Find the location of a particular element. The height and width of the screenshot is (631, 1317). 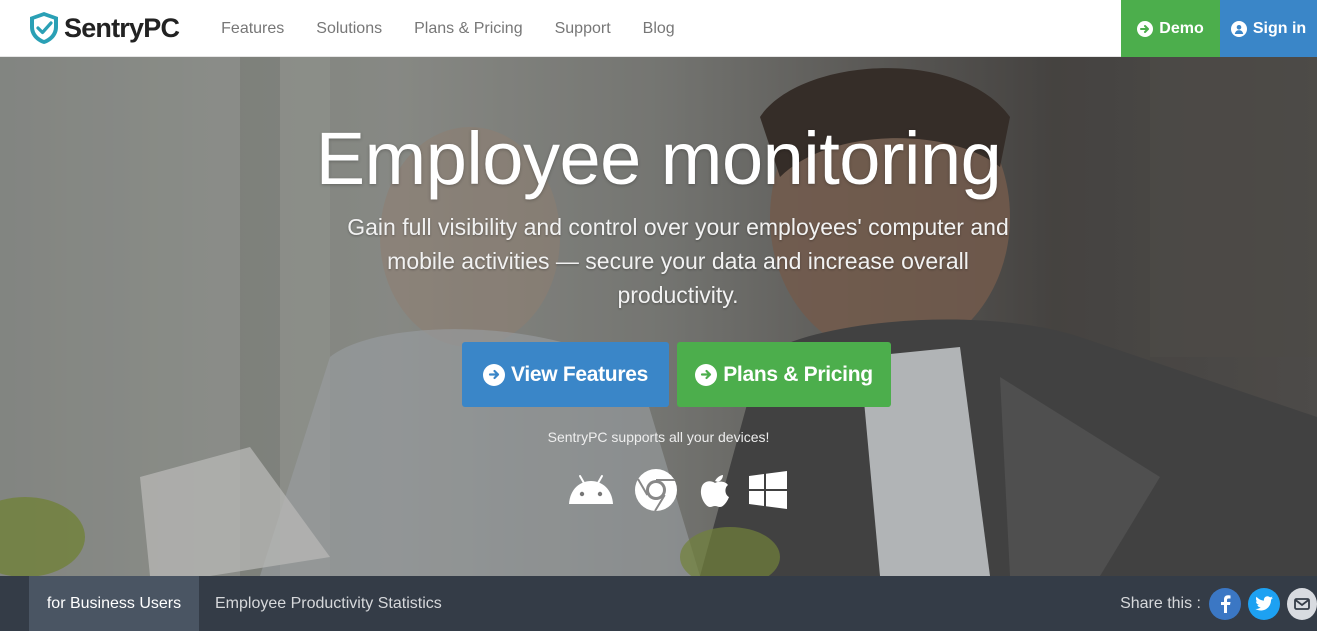

sign-in-button: Sign in is located at coordinates (1268, 28).